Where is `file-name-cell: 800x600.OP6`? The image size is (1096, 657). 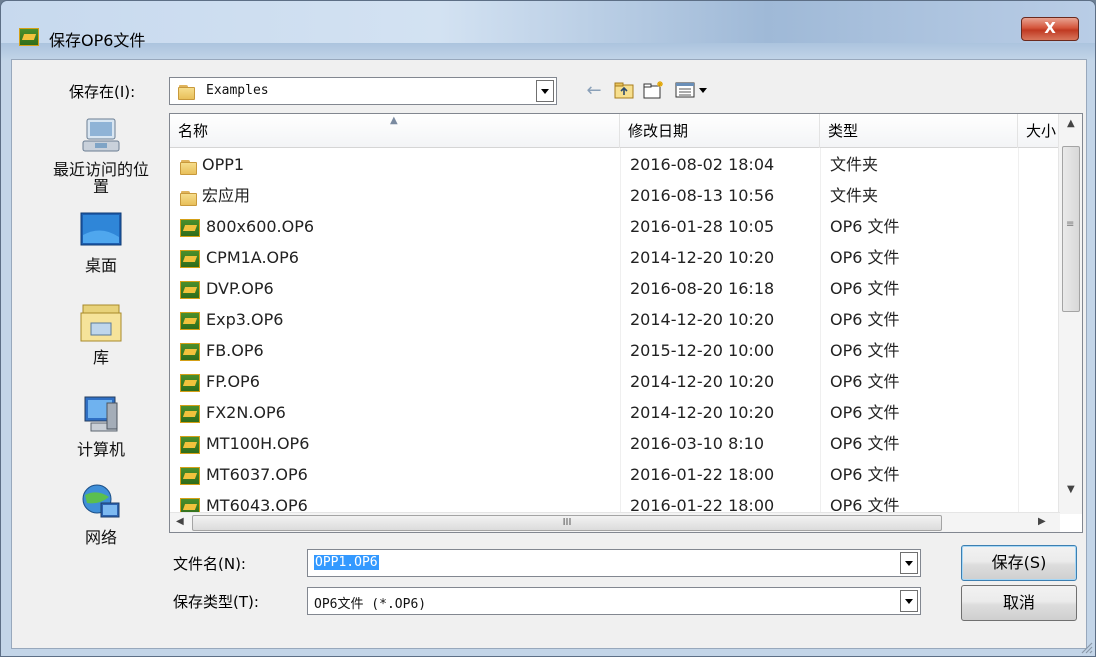
file-name-cell: 800x600.OP6 is located at coordinates (247, 226).